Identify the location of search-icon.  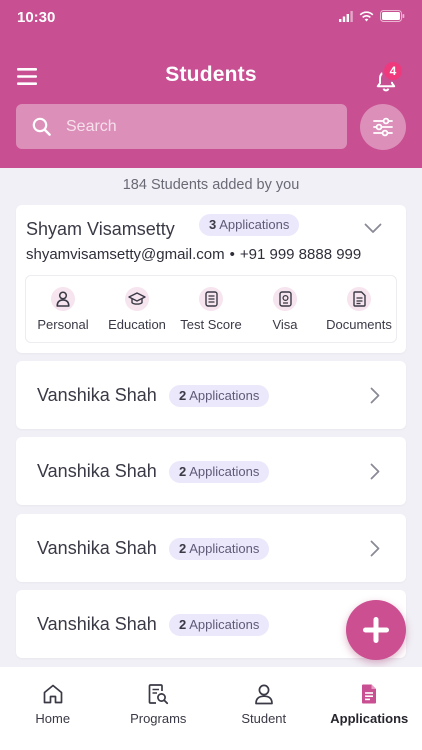
(41, 126).